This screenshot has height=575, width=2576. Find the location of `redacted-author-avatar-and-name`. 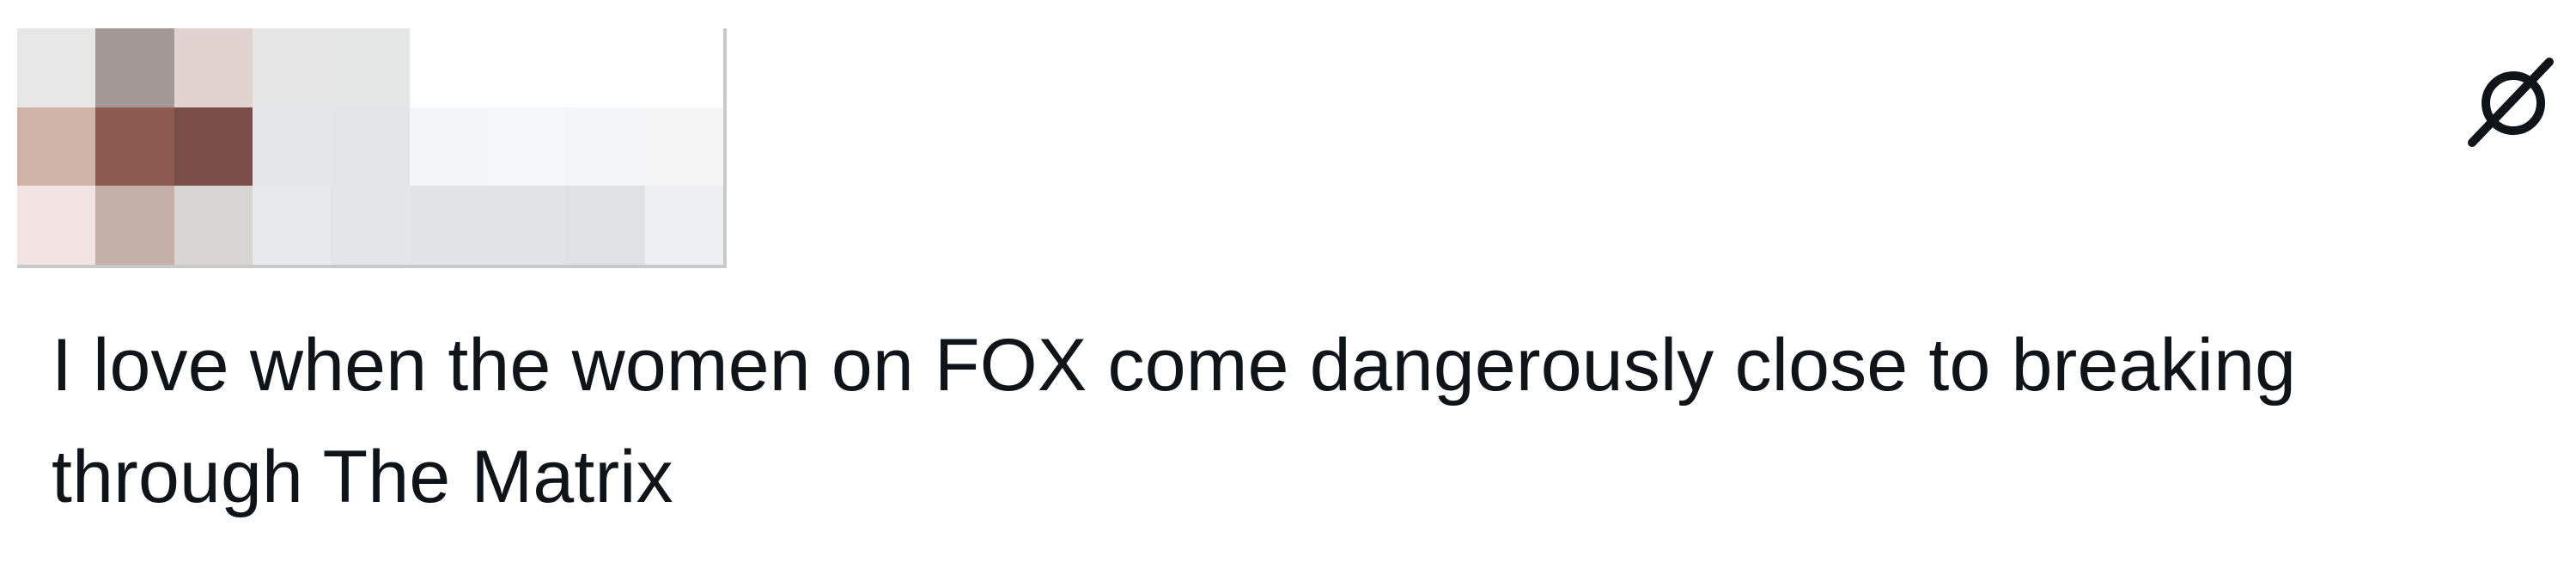

redacted-author-avatar-and-name is located at coordinates (372, 148).